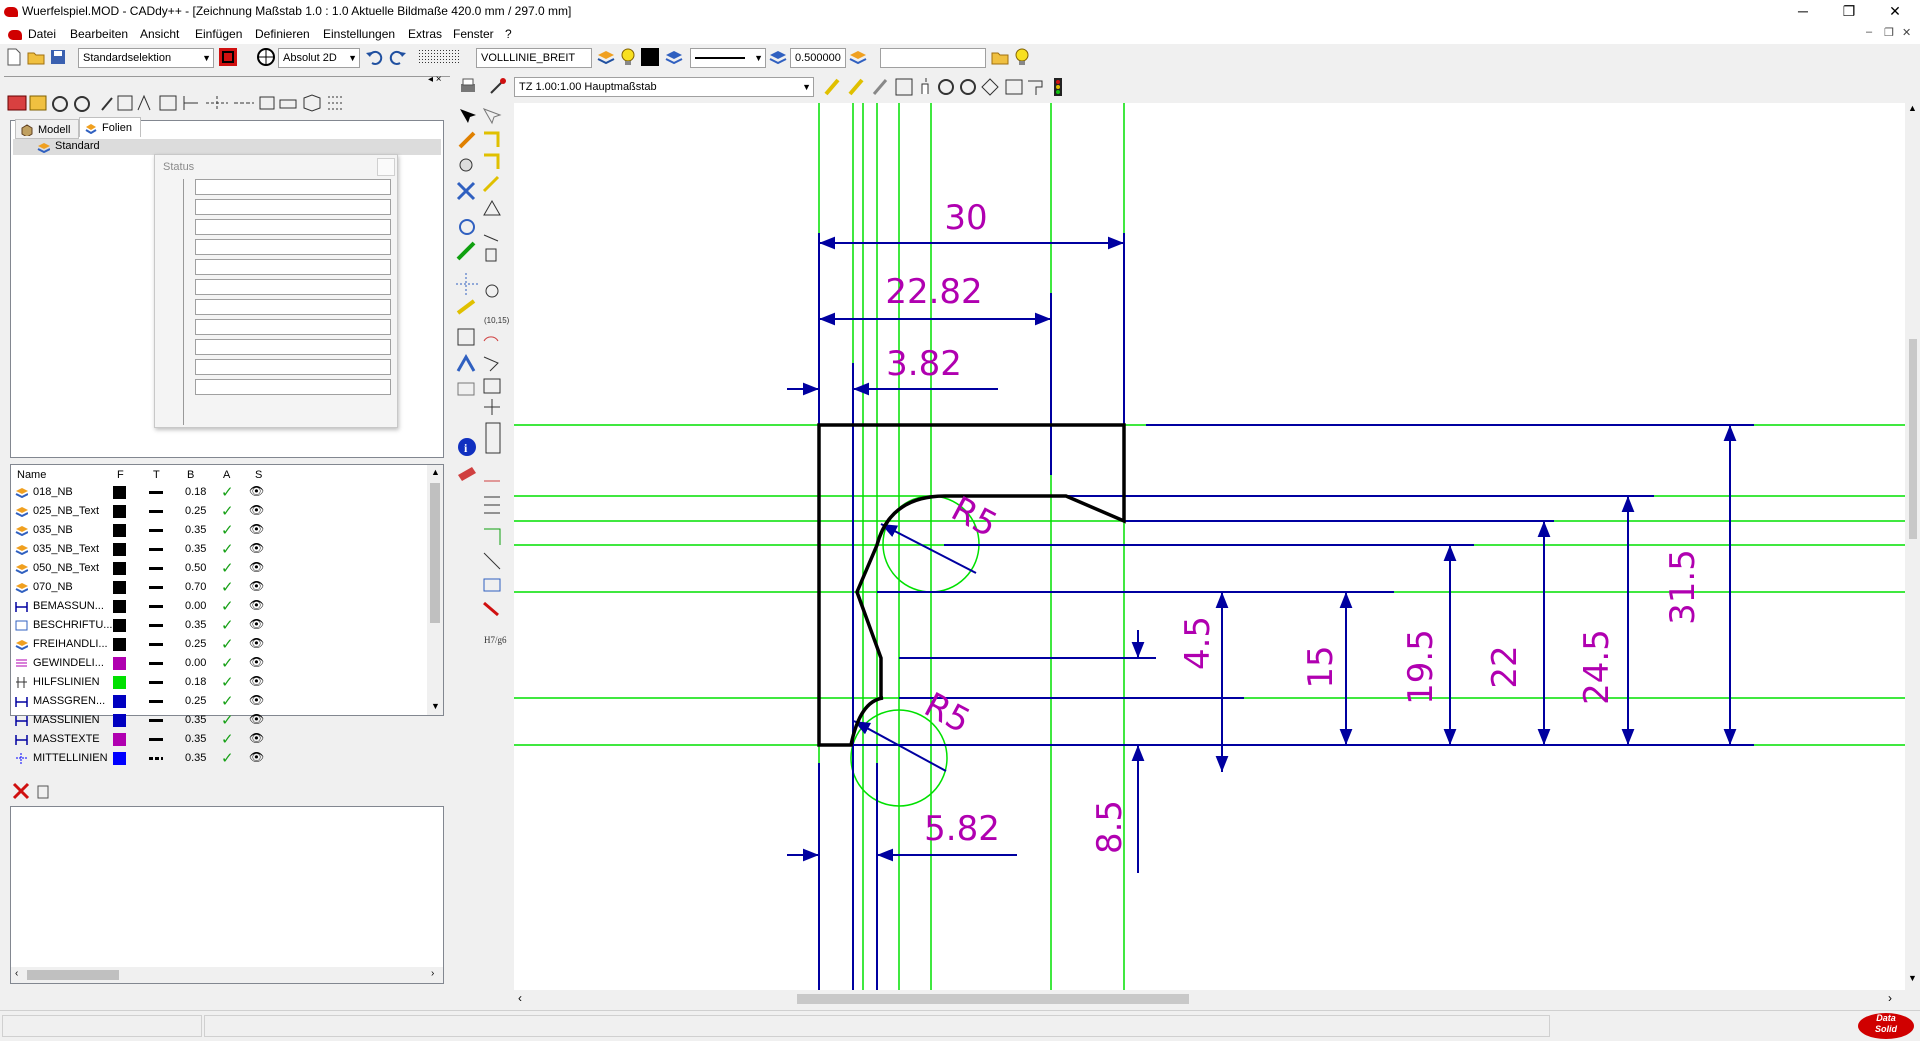 This screenshot has height=1041, width=1920. I want to click on layer-row: BEMASSUN... 0.00 ✓ 👁, so click(228, 606).